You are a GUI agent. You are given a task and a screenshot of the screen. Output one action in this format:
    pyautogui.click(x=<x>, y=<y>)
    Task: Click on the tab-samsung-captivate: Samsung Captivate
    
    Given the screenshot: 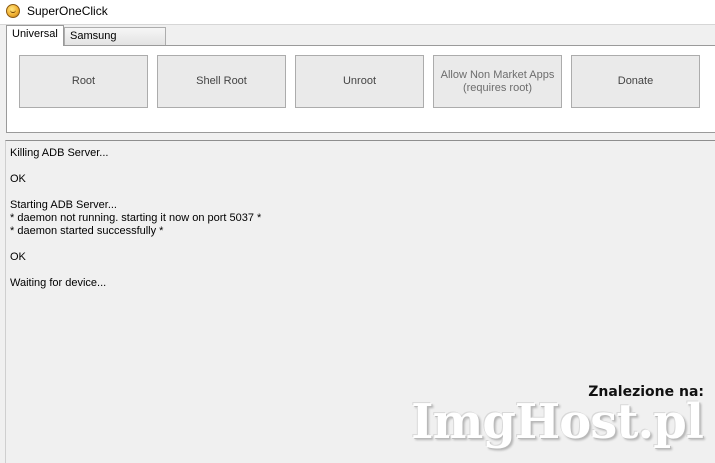 What is the action you would take?
    pyautogui.click(x=115, y=43)
    